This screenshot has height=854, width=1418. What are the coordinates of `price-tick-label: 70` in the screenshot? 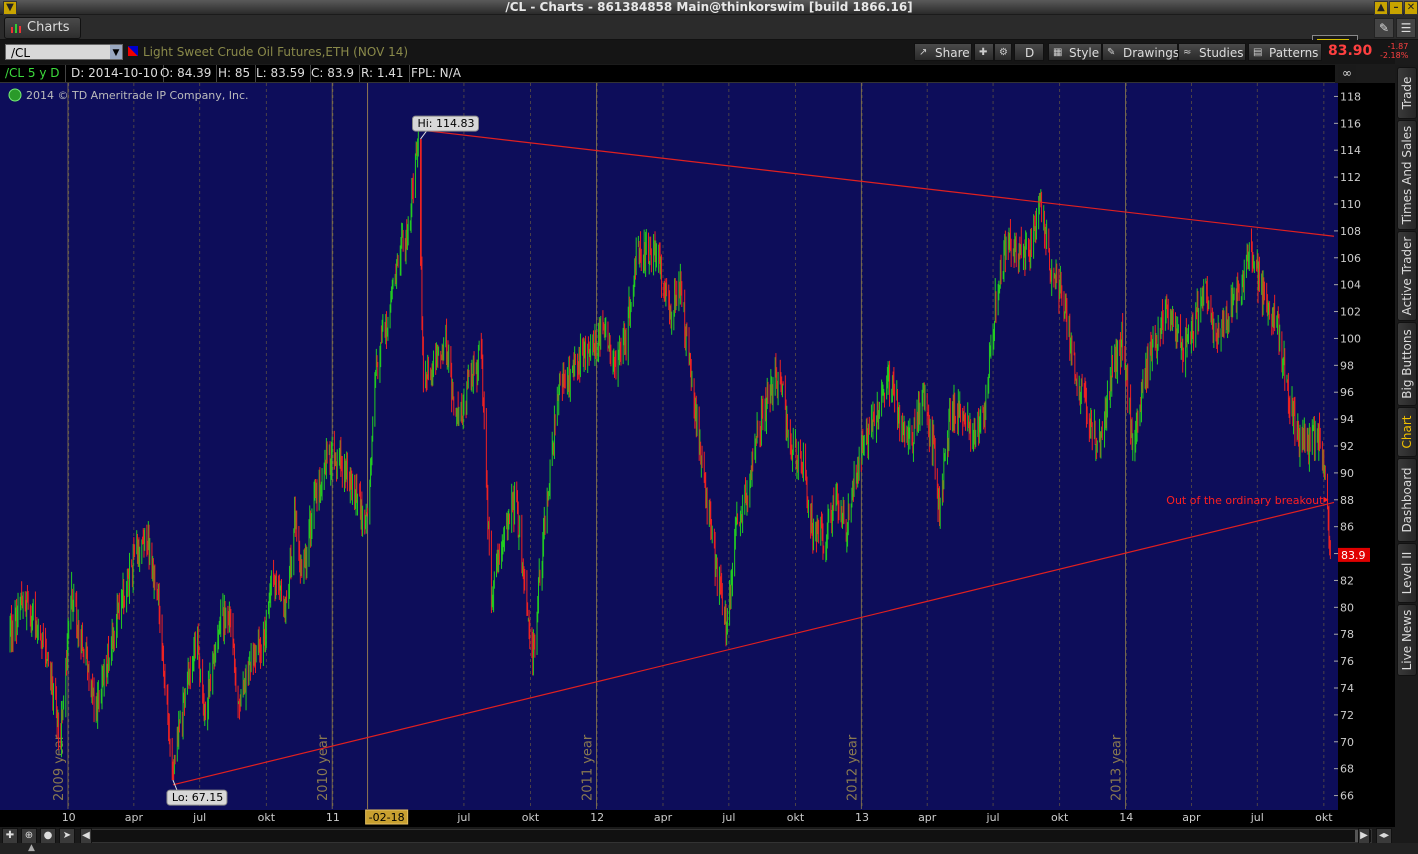 It's located at (1347, 742).